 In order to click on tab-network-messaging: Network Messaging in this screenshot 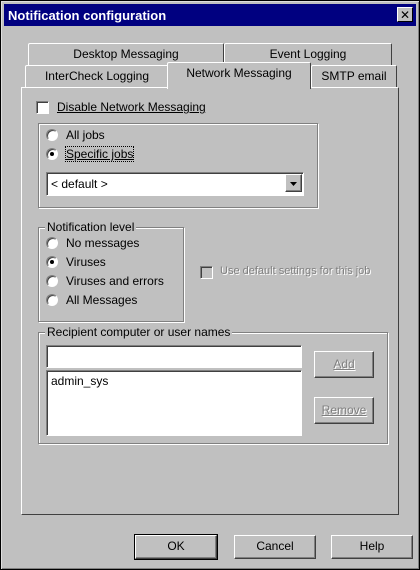, I will do `click(239, 75)`.